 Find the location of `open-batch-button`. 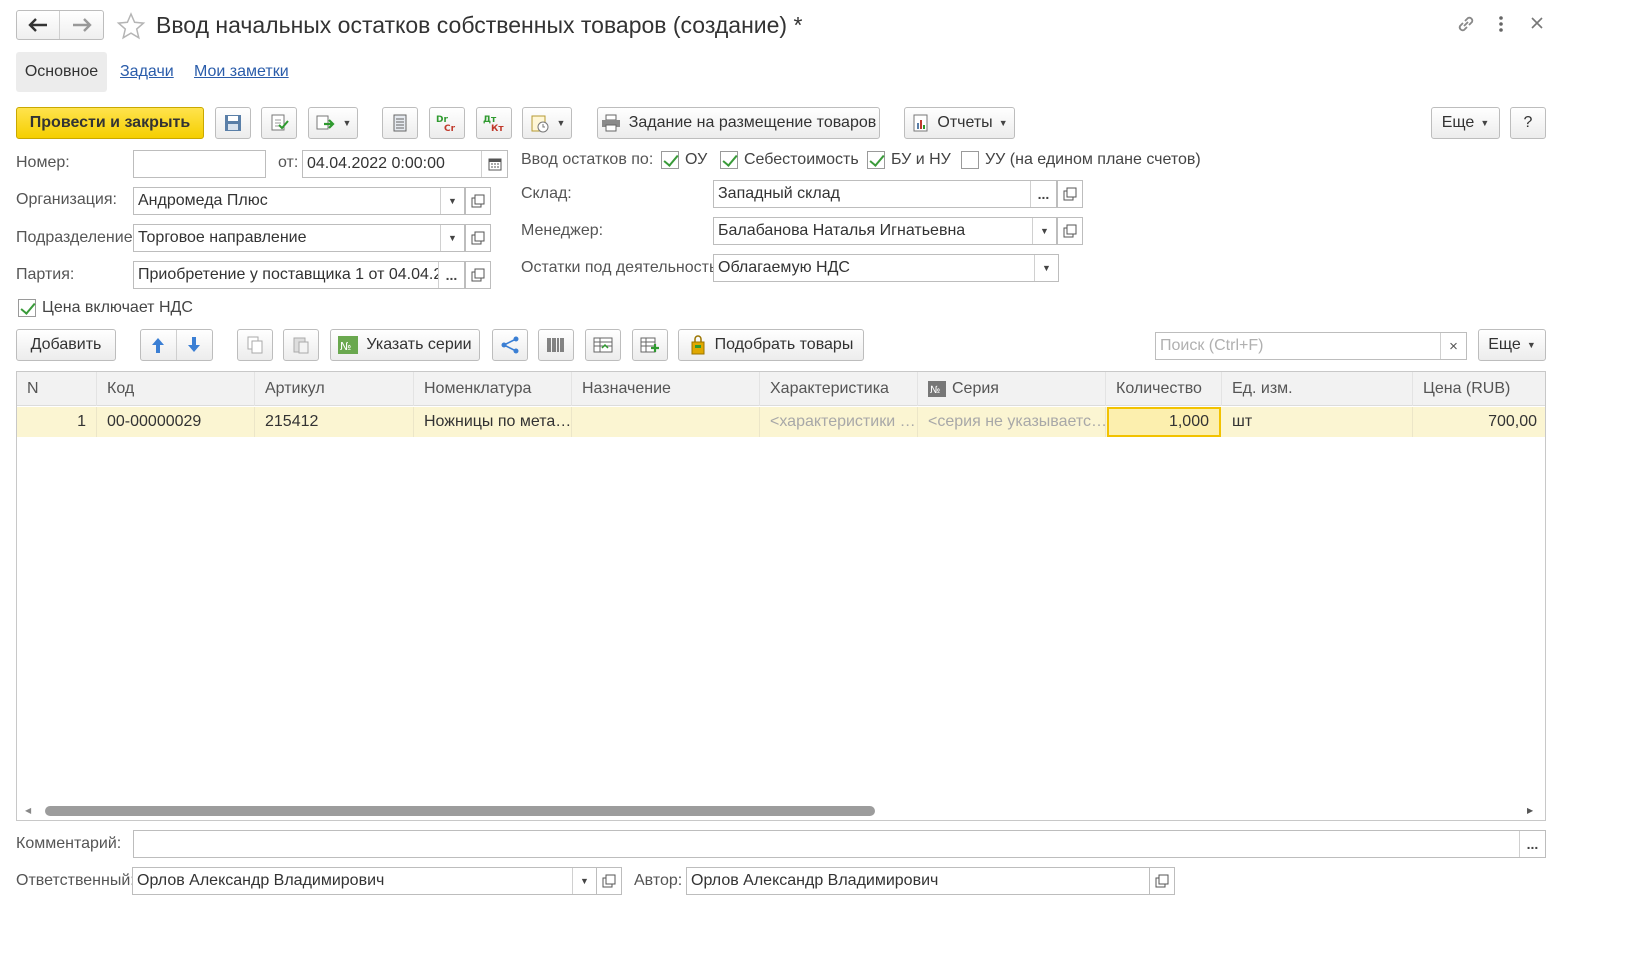

open-batch-button is located at coordinates (478, 275).